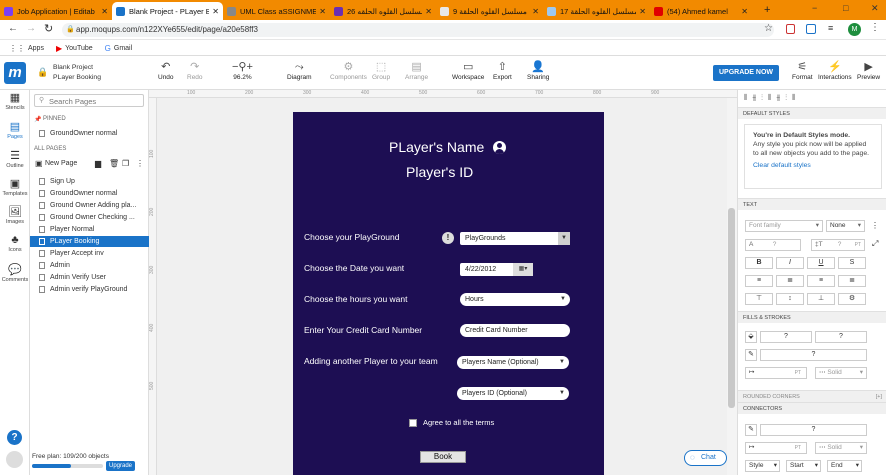  Describe the element at coordinates (875, 8) in the screenshot. I see `close-window-button: ✕` at that location.